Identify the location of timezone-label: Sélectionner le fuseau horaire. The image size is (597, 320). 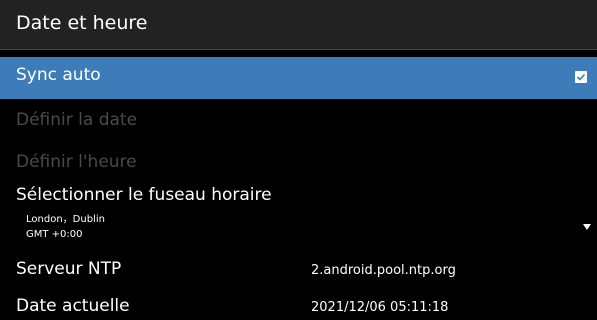
(144, 195).